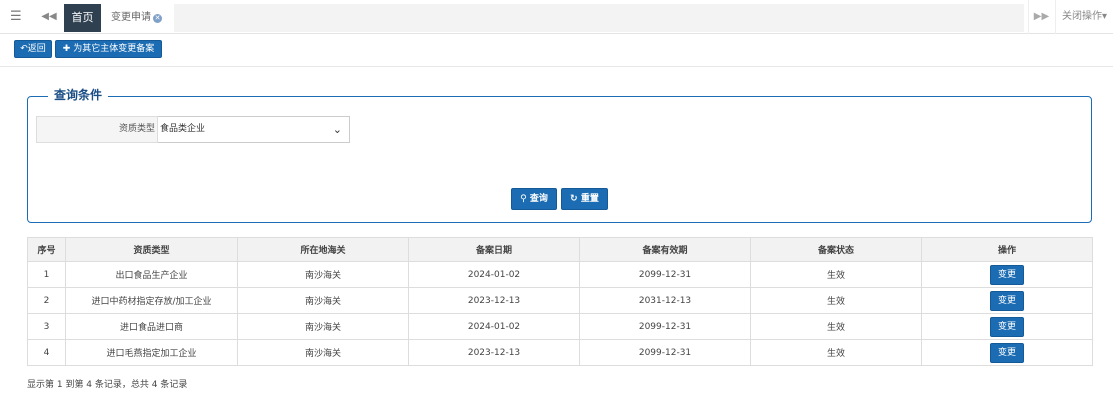 The image size is (1113, 394). I want to click on cell-index: 3, so click(46, 326).